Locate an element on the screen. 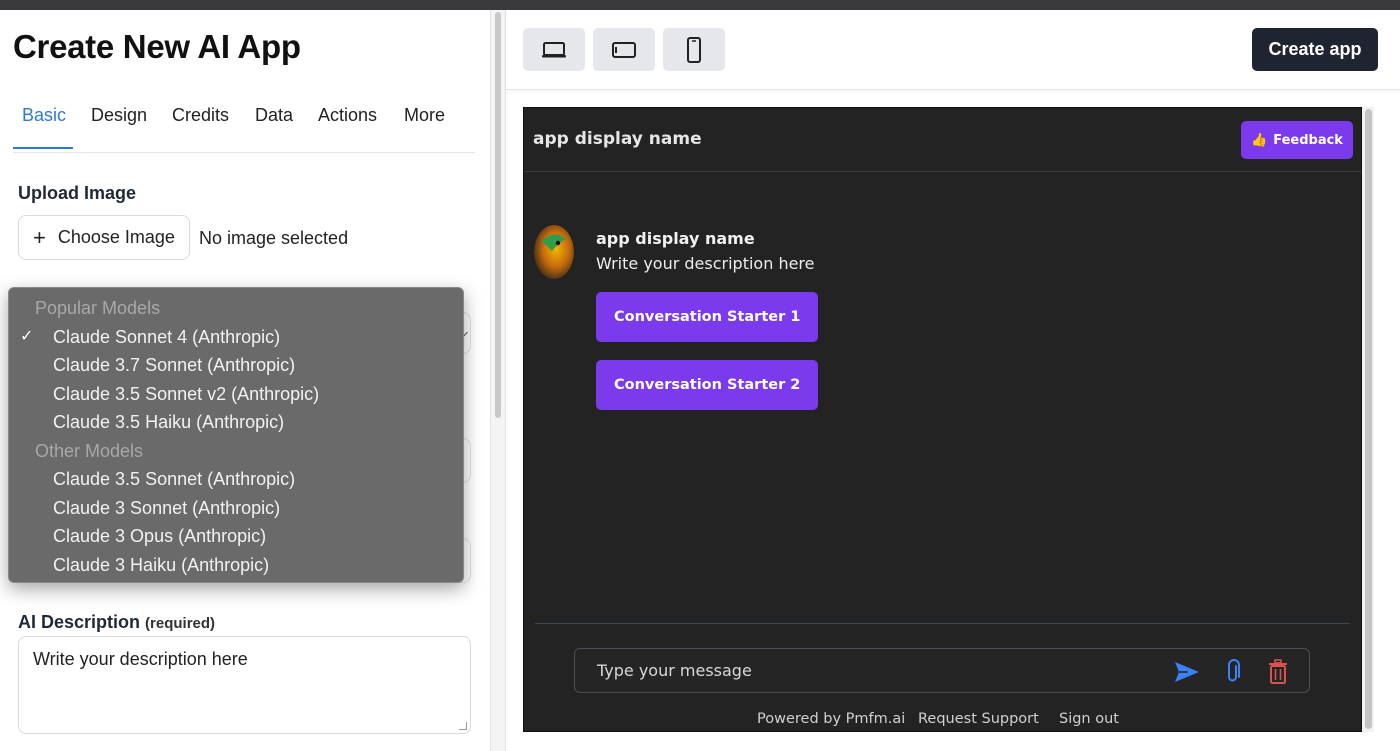  bird-avatar-icon is located at coordinates (554, 252).